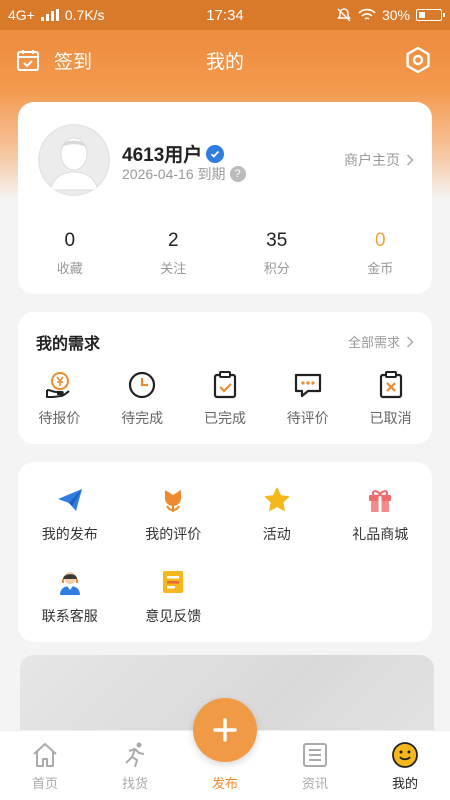 The image size is (450, 800). What do you see at coordinates (135, 755) in the screenshot?
I see `runner-icon` at bounding box center [135, 755].